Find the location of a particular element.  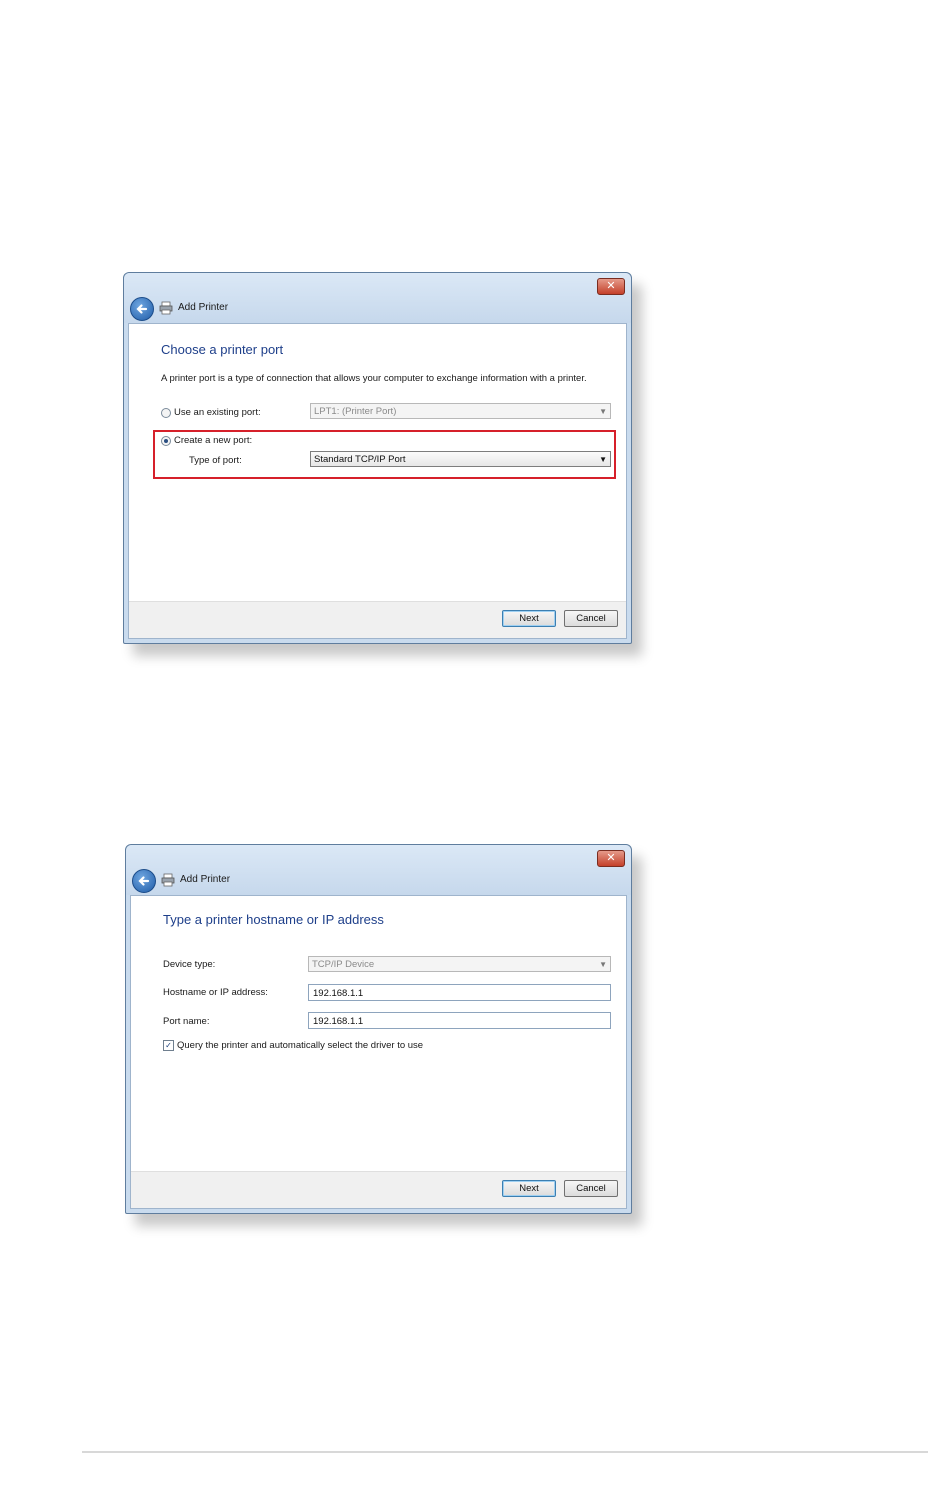

page-heading: Choose a printer port is located at coordinates (222, 349).